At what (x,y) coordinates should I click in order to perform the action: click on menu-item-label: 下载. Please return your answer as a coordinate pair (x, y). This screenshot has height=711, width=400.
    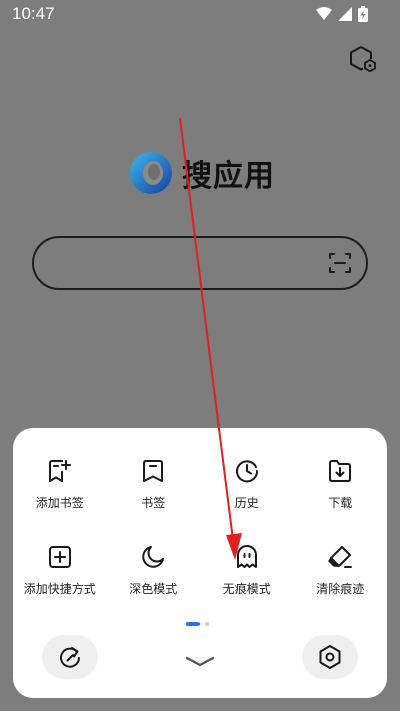
    Looking at the image, I should click on (340, 503).